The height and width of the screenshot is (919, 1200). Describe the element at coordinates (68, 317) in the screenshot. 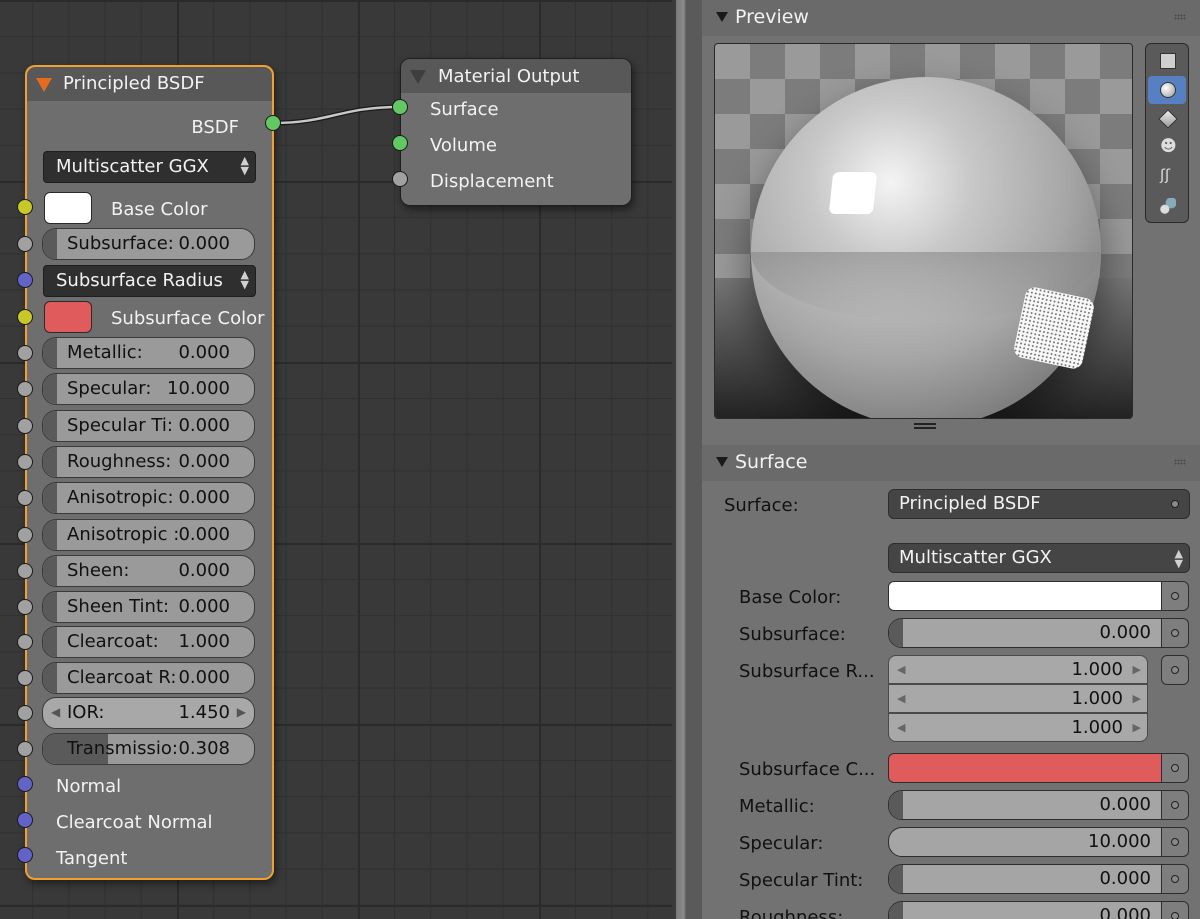

I see `subsurface-color-swatch` at that location.